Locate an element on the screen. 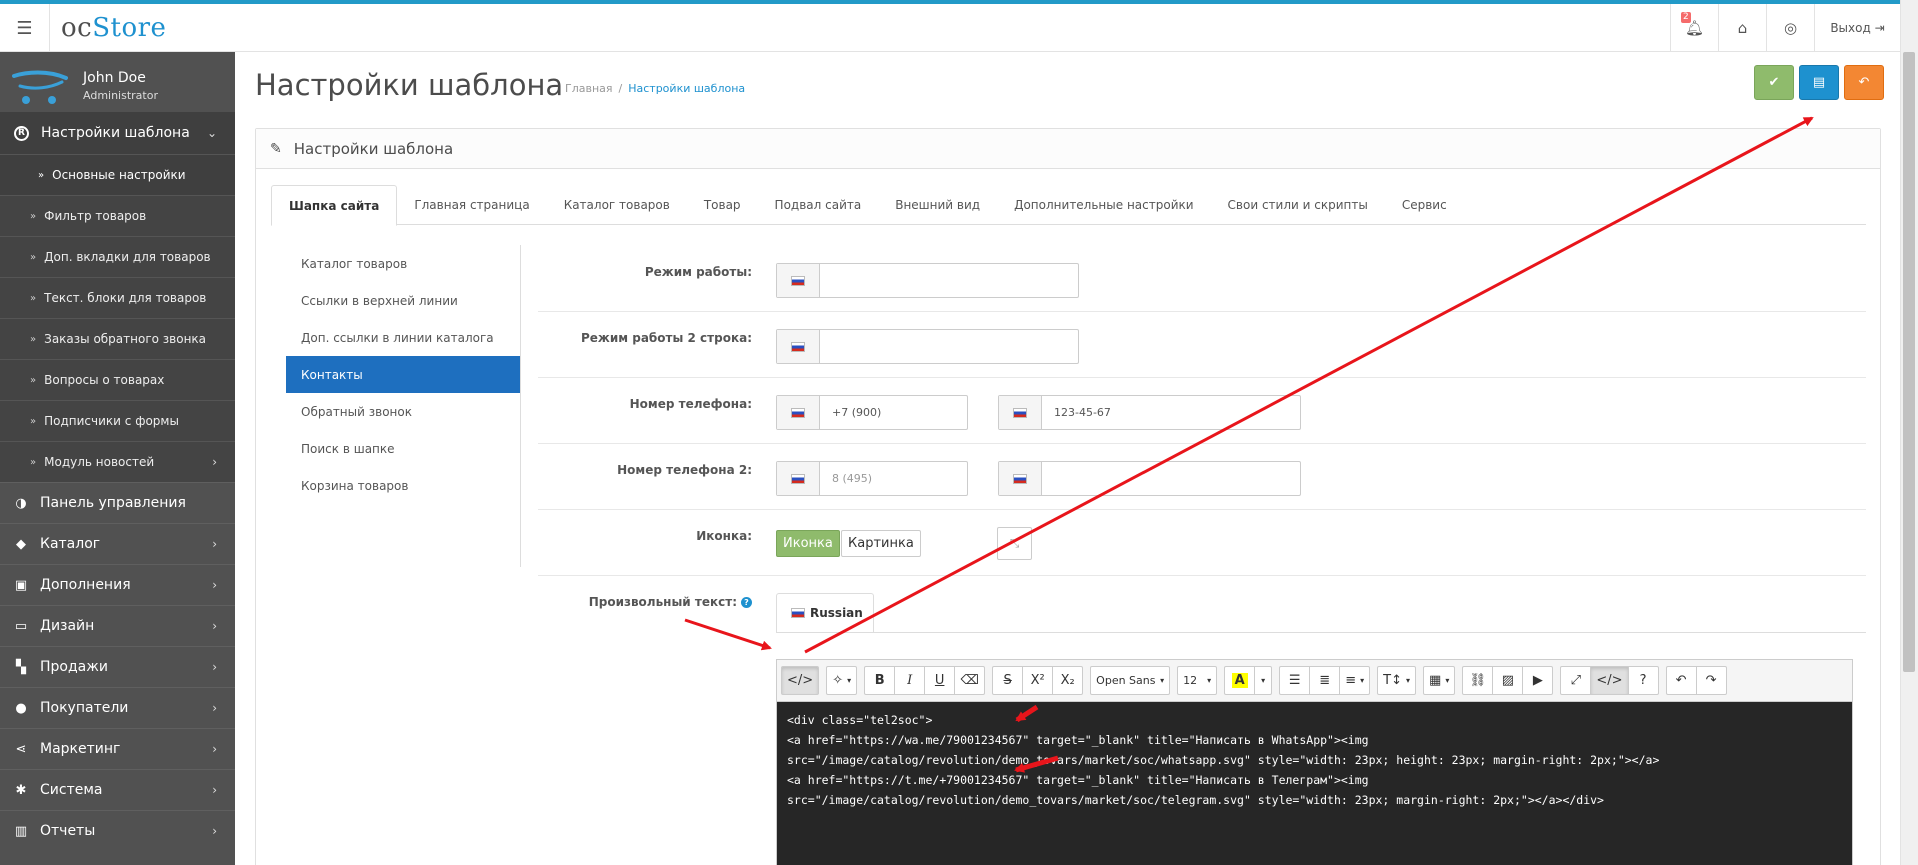  sidebar-item-design: ▭ Дизайн › is located at coordinates (117, 625).